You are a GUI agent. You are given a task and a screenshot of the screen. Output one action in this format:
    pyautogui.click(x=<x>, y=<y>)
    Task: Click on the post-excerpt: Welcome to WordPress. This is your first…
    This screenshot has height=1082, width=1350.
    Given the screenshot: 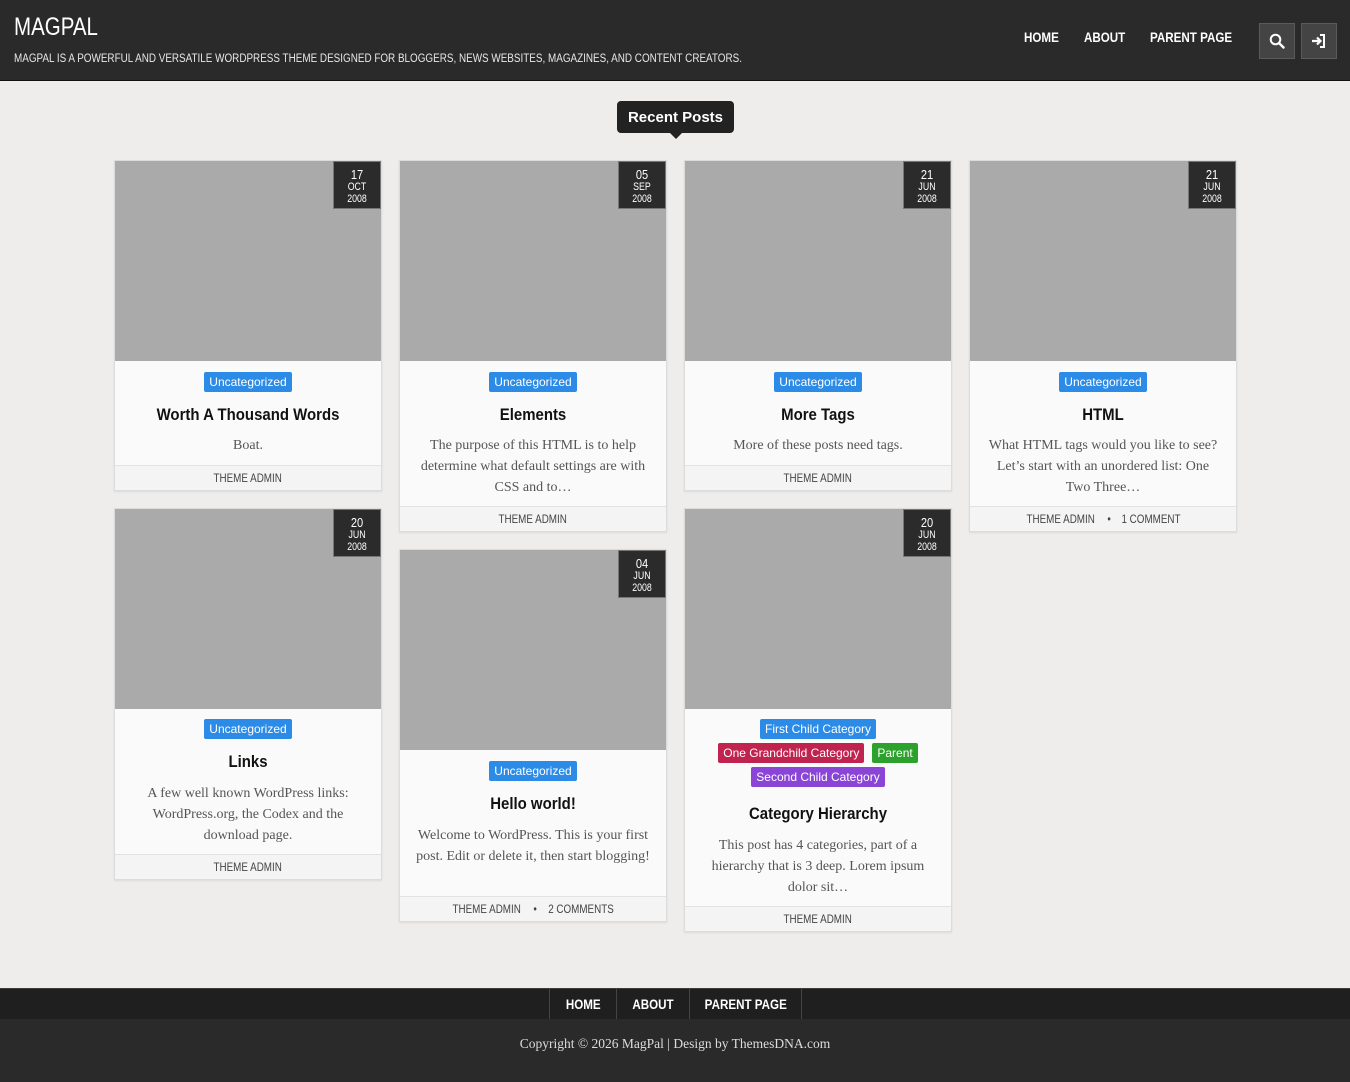 What is the action you would take?
    pyautogui.click(x=533, y=846)
    